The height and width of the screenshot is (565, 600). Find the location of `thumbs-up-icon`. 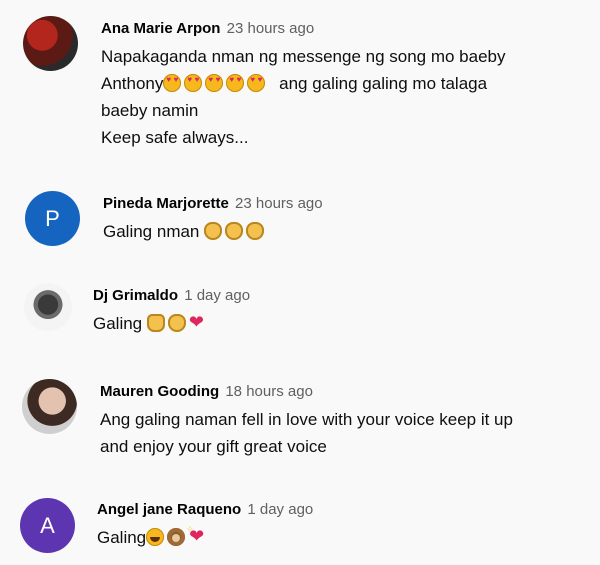

thumbs-up-icon is located at coordinates (155, 323).